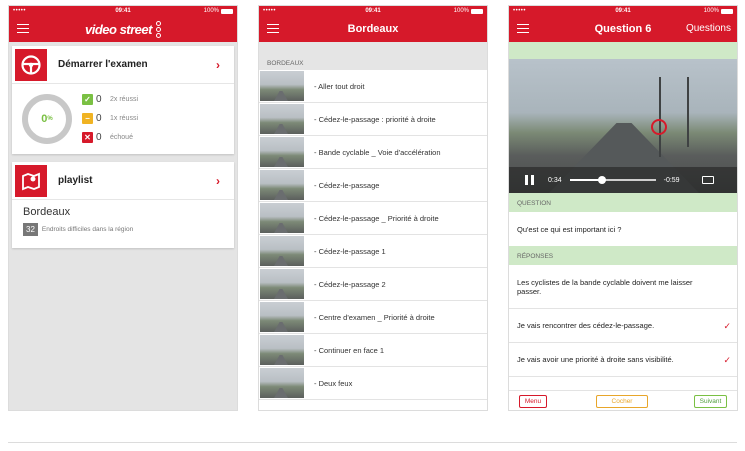 The image size is (745, 451). What do you see at coordinates (373, 383) in the screenshot?
I see `list-item: - Deux feux` at bounding box center [373, 383].